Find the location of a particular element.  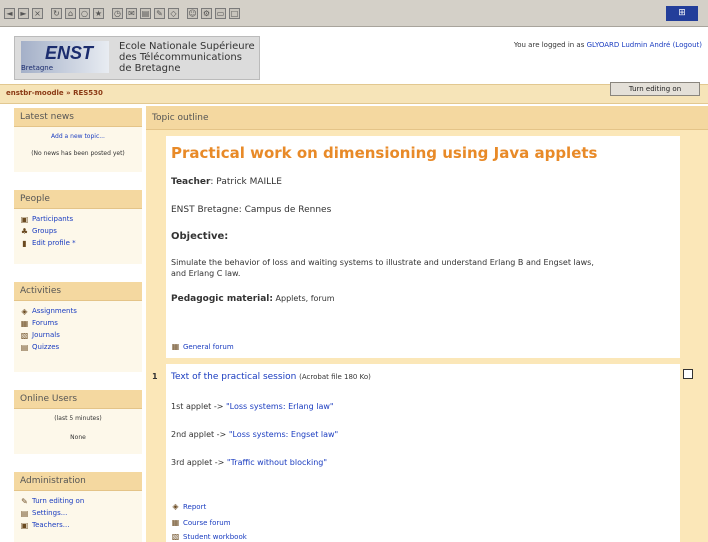

mail-icon: ✉ is located at coordinates (131, 13).